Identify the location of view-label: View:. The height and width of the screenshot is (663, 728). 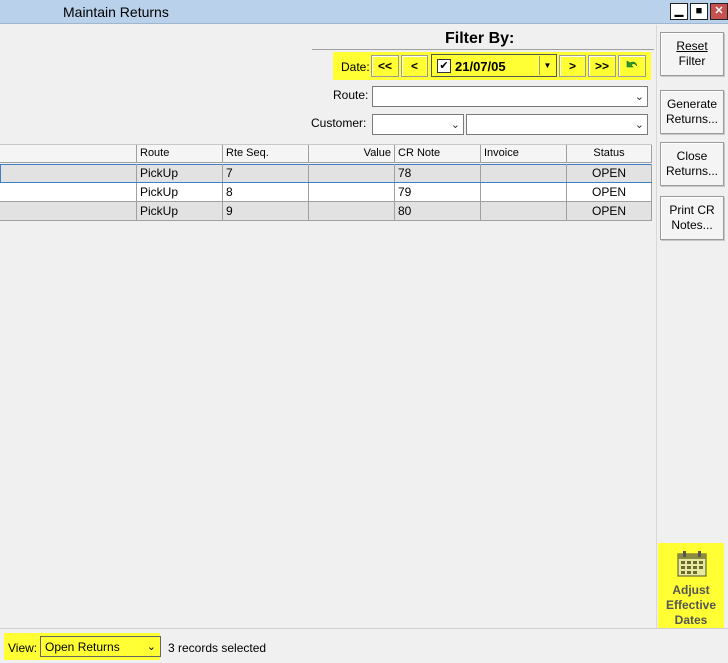
(23, 648).